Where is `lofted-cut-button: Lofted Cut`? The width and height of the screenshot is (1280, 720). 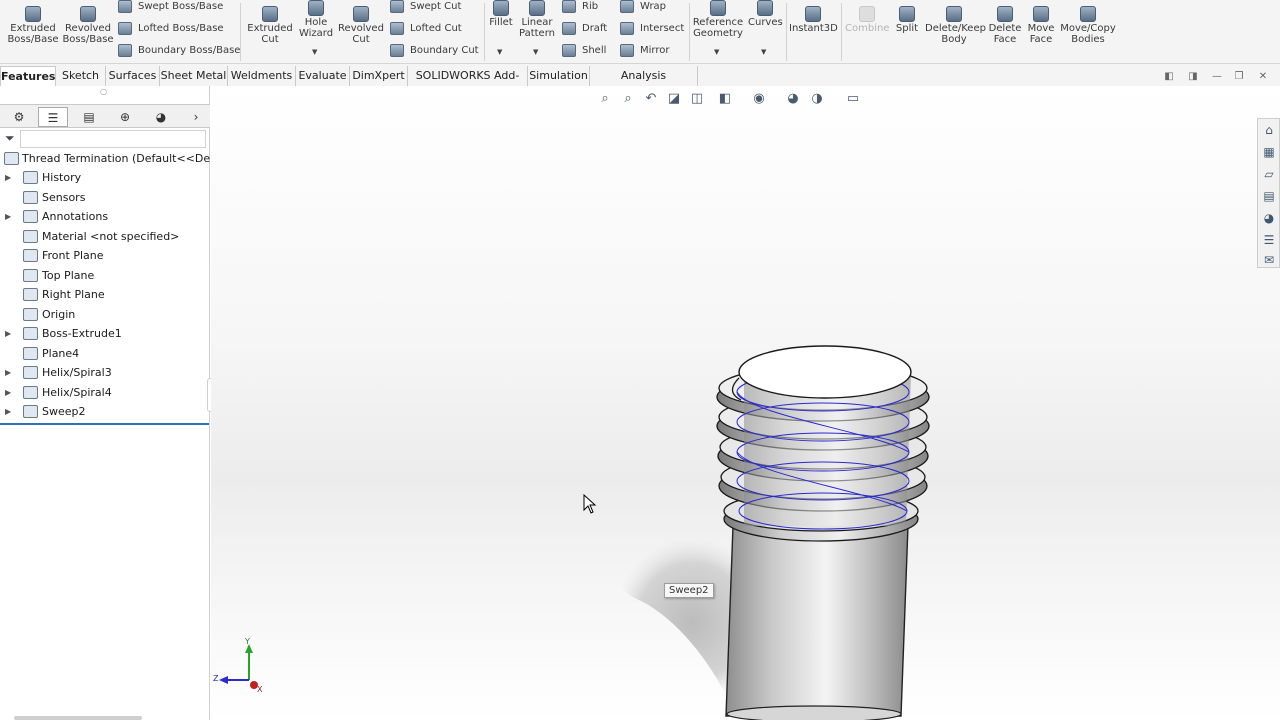
lofted-cut-button: Lofted Cut is located at coordinates (426, 28).